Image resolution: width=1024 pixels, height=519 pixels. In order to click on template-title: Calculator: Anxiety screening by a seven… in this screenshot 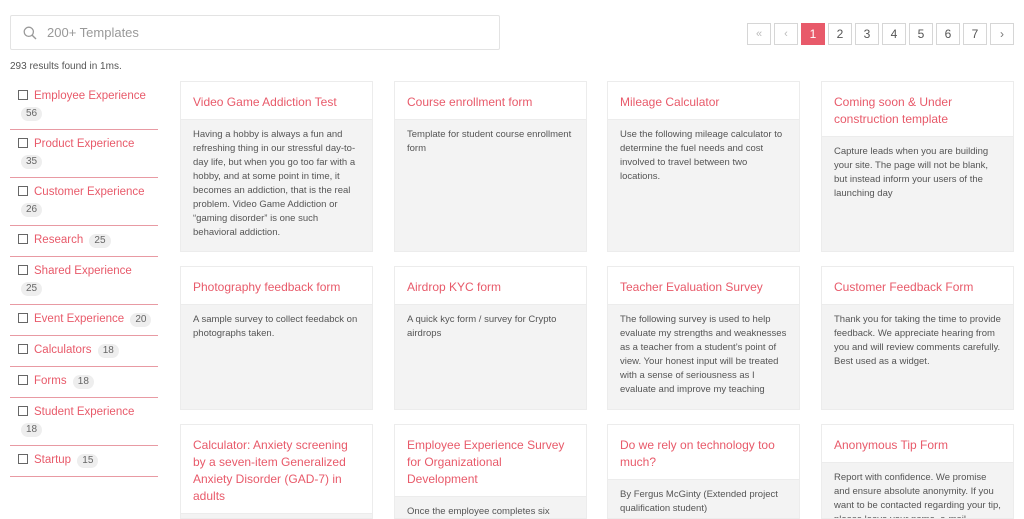, I will do `click(276, 469)`.